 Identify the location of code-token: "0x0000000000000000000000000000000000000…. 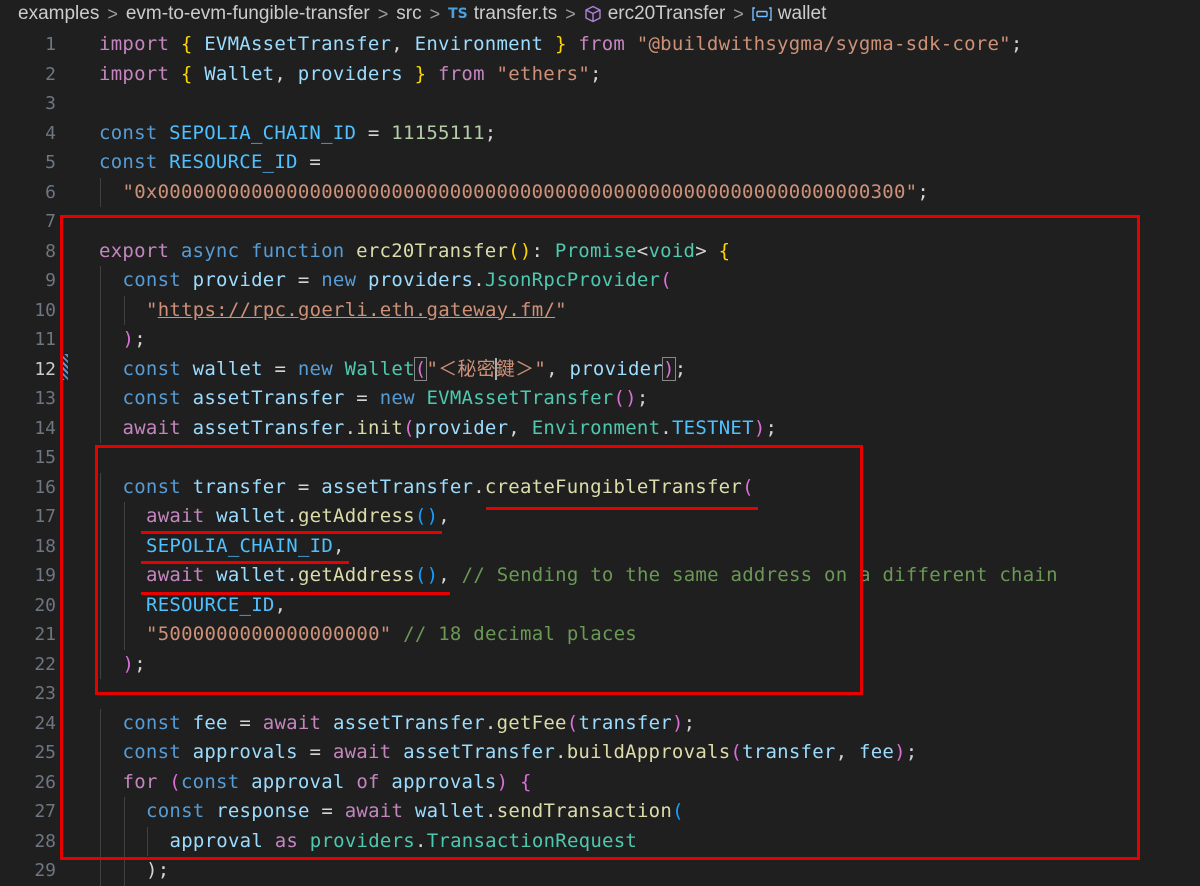
(520, 191).